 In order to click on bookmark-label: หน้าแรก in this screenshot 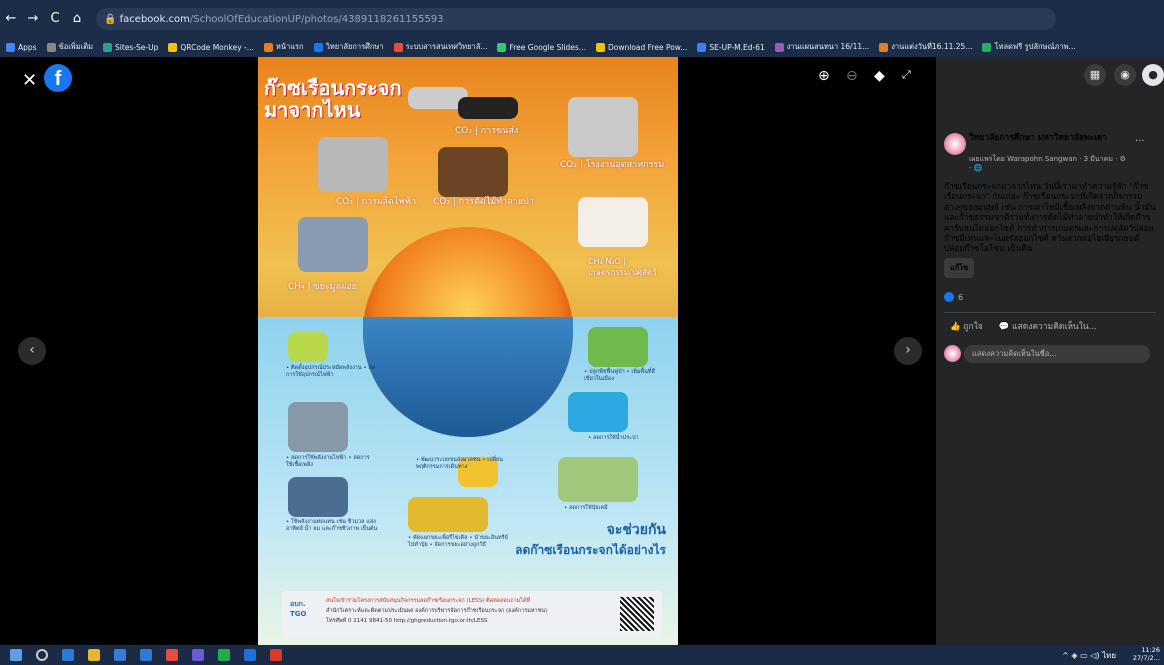, I will do `click(289, 46)`.